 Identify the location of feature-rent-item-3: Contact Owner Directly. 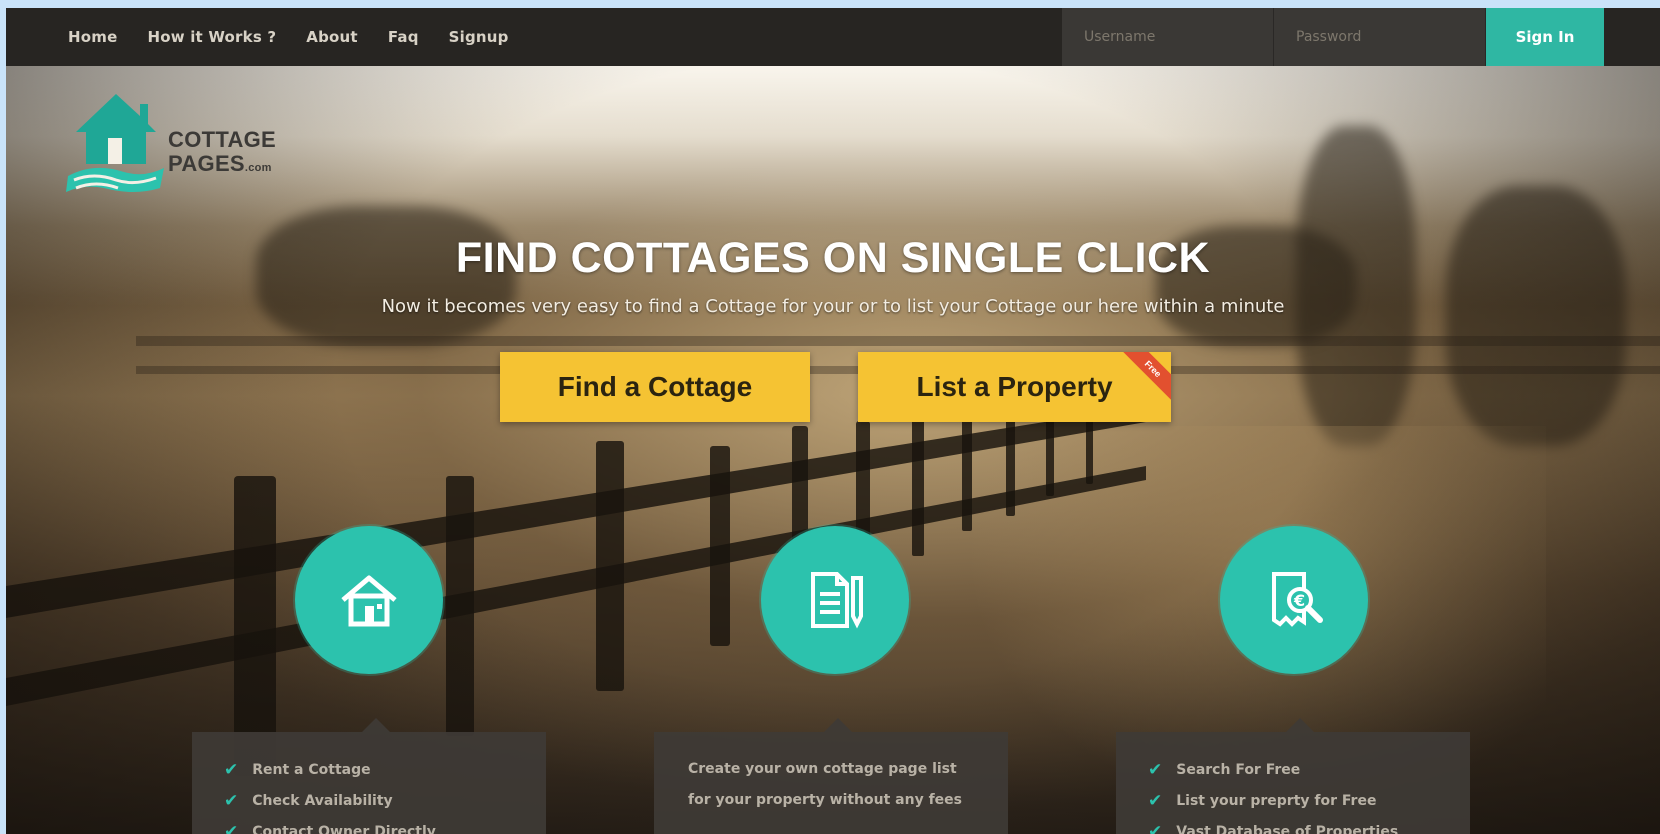
(344, 828).